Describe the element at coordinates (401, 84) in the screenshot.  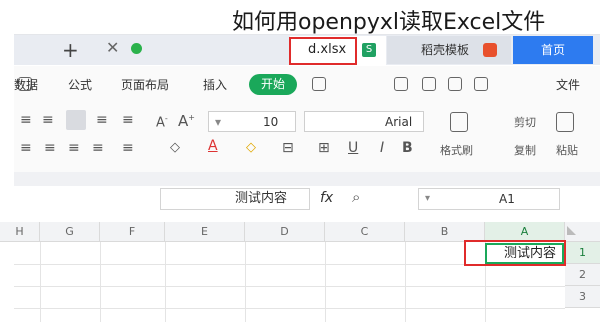
I see `print-preview-icon` at that location.